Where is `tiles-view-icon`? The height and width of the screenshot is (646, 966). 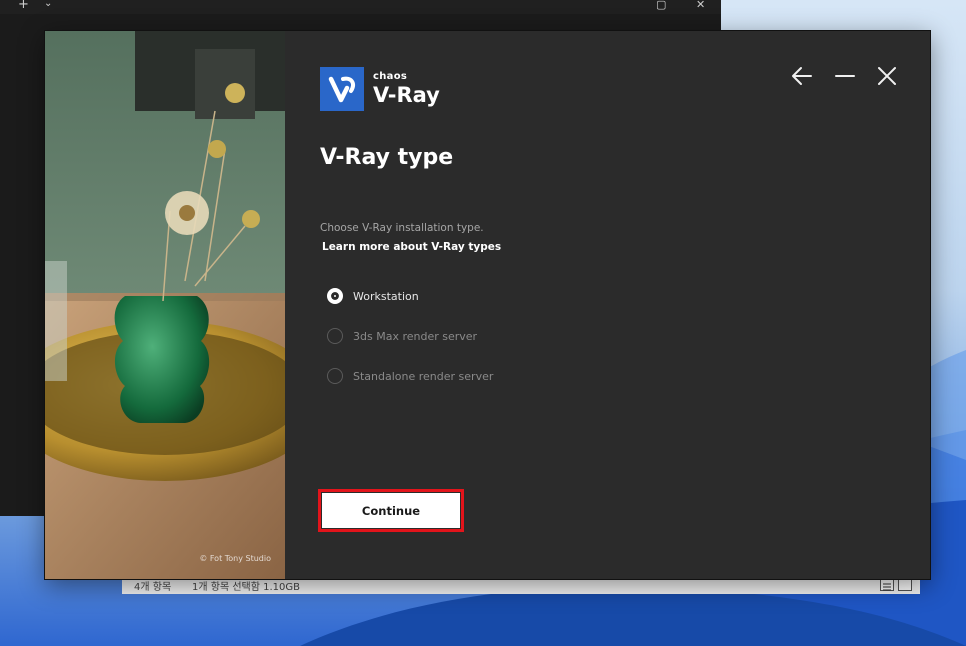 tiles-view-icon is located at coordinates (905, 584).